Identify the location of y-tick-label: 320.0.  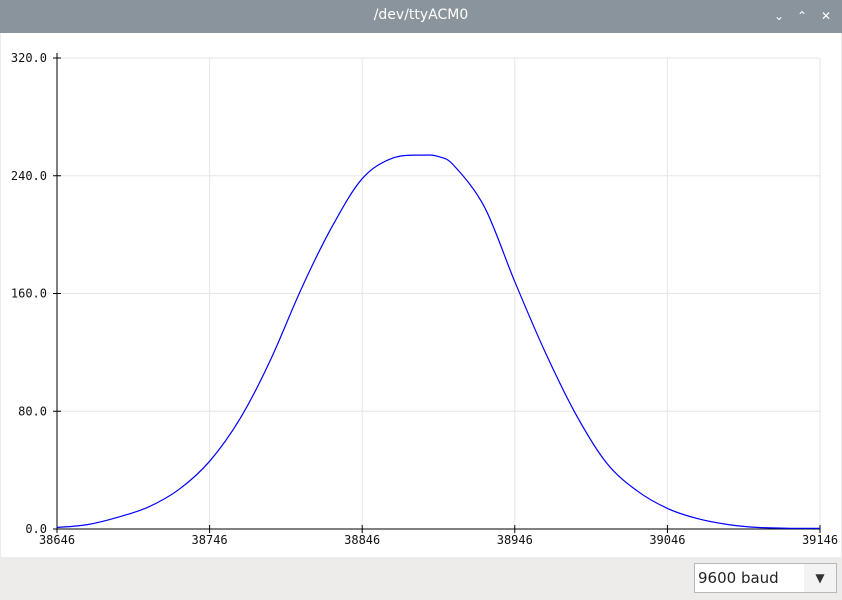
(29, 58).